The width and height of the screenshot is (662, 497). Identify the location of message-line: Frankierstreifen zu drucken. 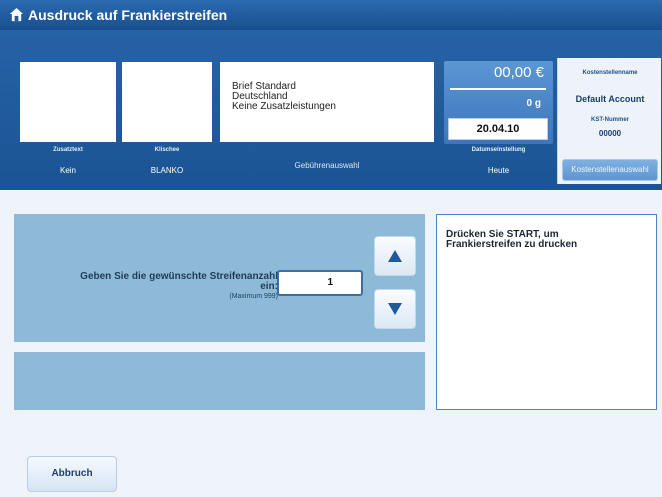
(512, 244).